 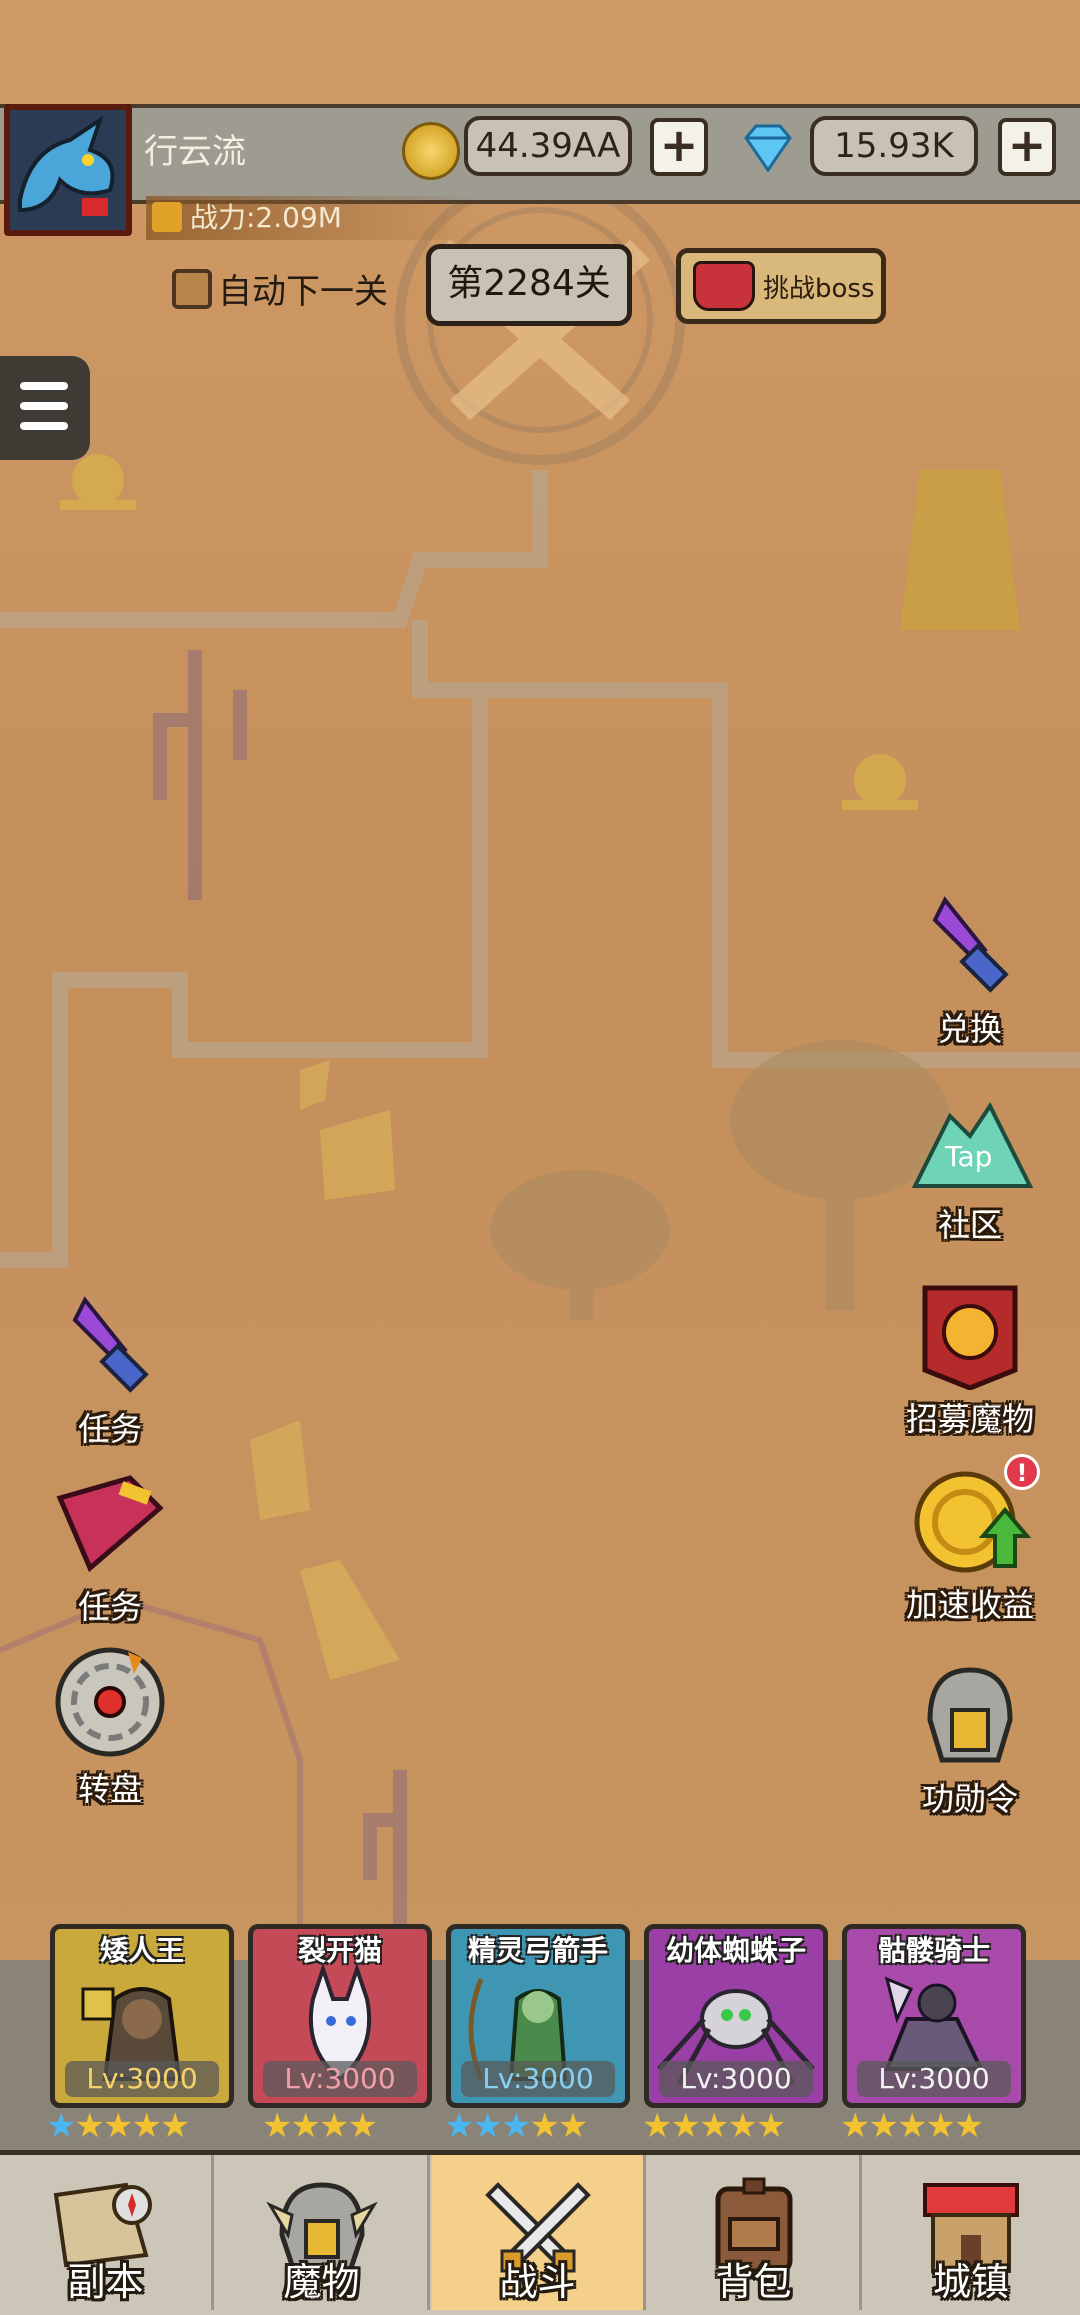 I want to click on merit-order-label: 功勋令, so click(x=969, y=1799).